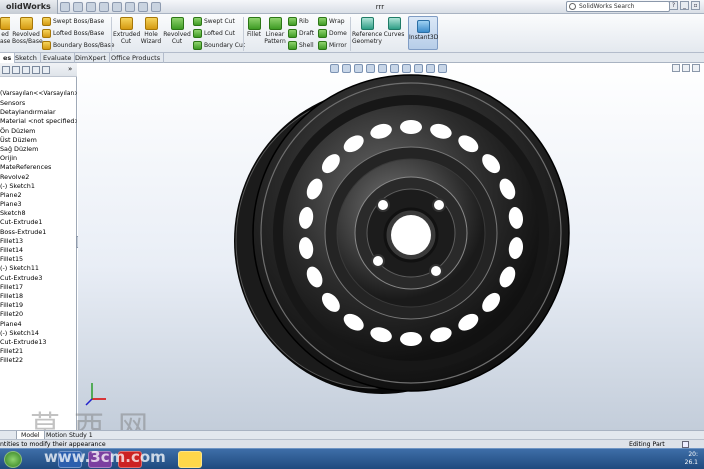 The image size is (704, 469). What do you see at coordinates (338, 33) in the screenshot?
I see `dome-label: Dome` at bounding box center [338, 33].